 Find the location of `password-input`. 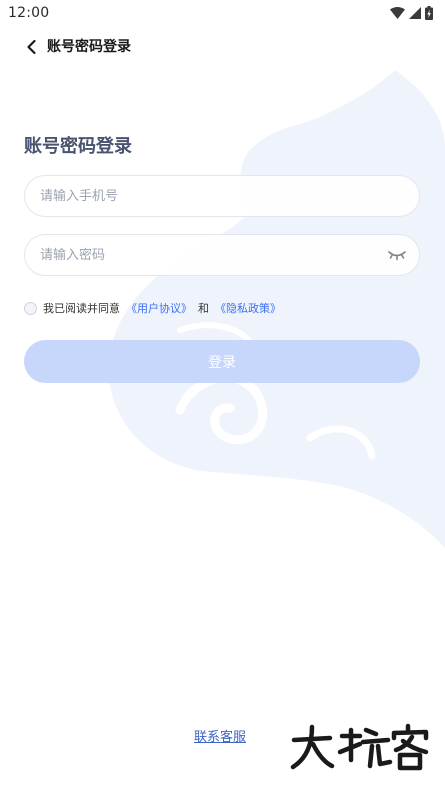

password-input is located at coordinates (222, 255).